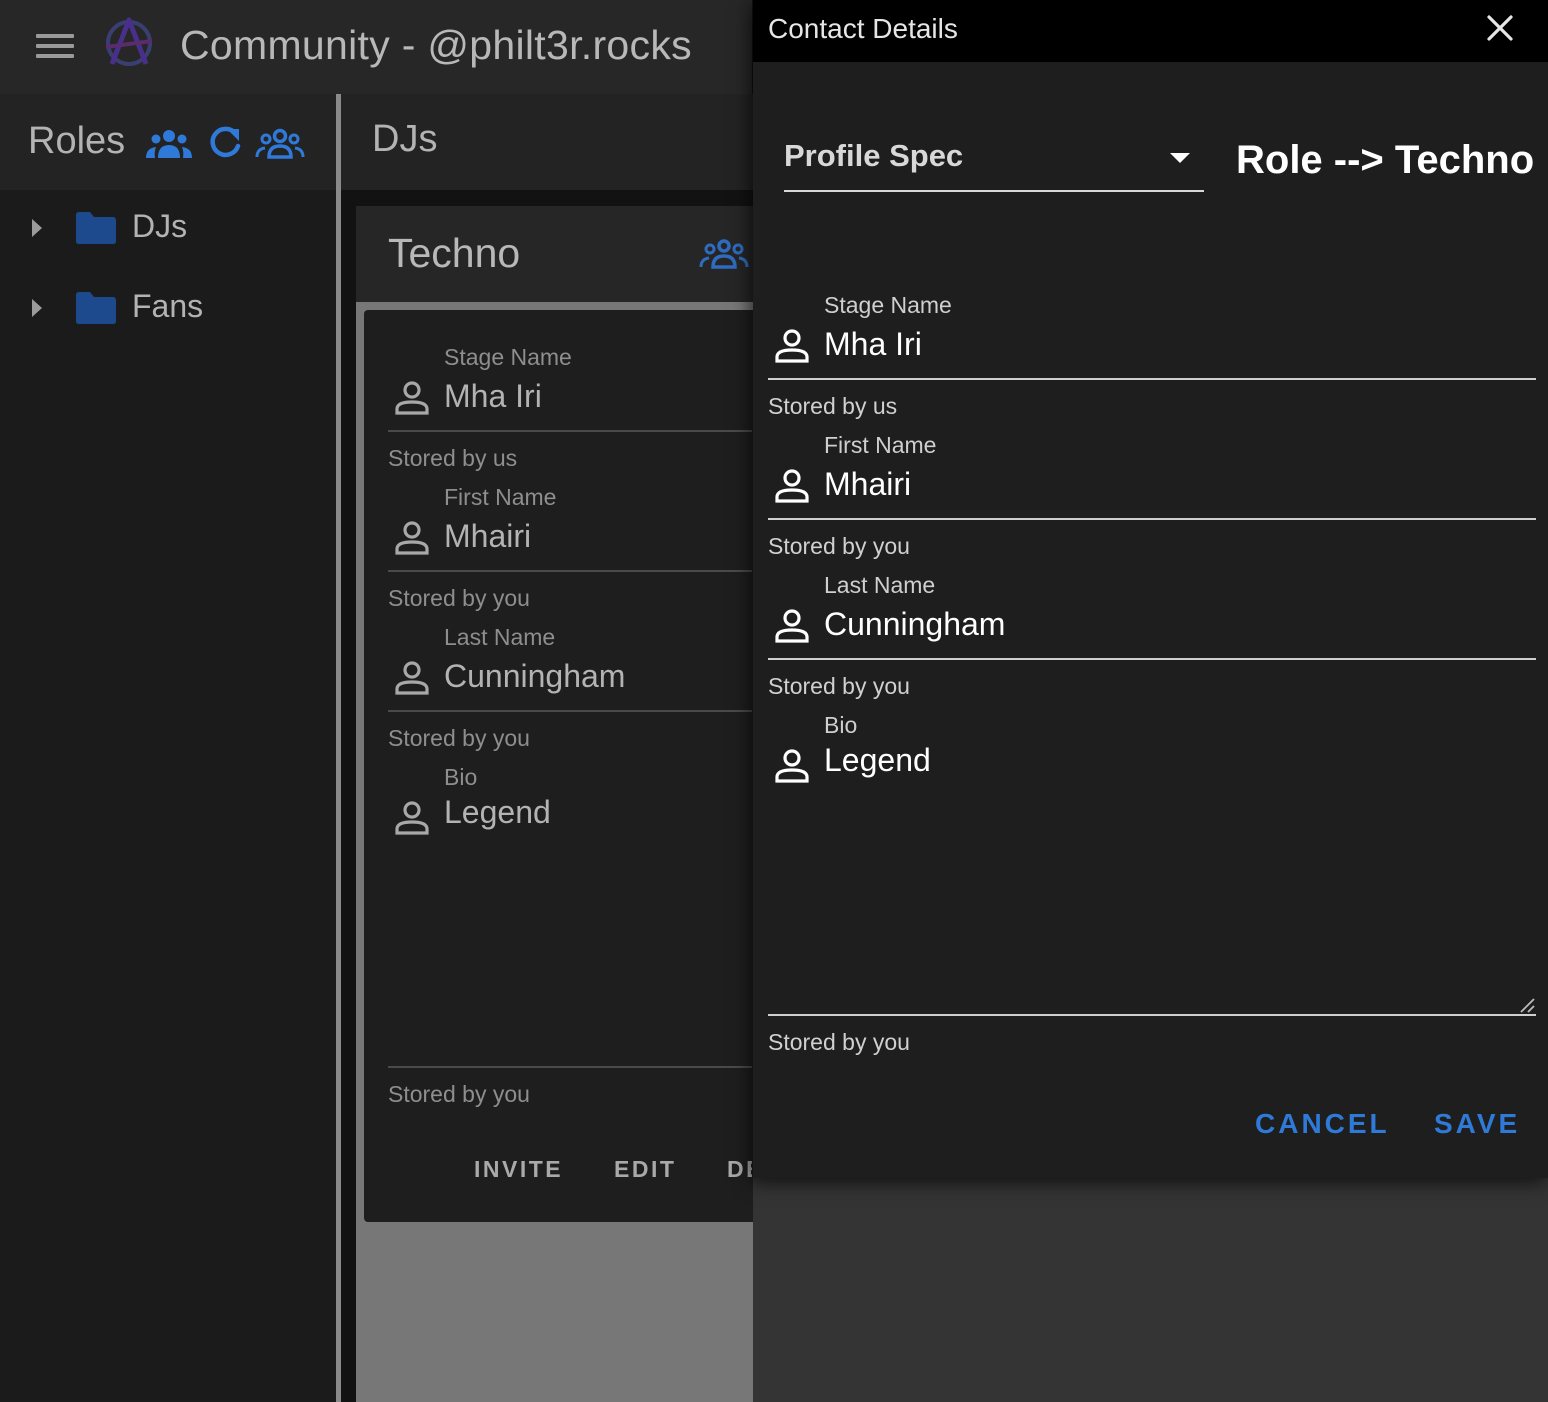 The width and height of the screenshot is (1548, 1402). Describe the element at coordinates (493, 396) in the screenshot. I see `field-value: Mha Iri` at that location.